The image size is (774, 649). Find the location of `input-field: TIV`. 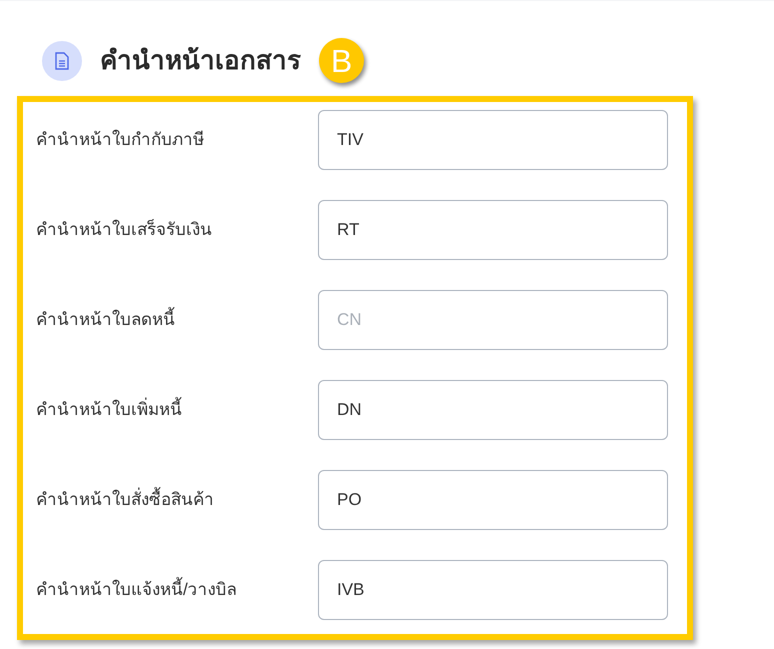

input-field: TIV is located at coordinates (493, 140).